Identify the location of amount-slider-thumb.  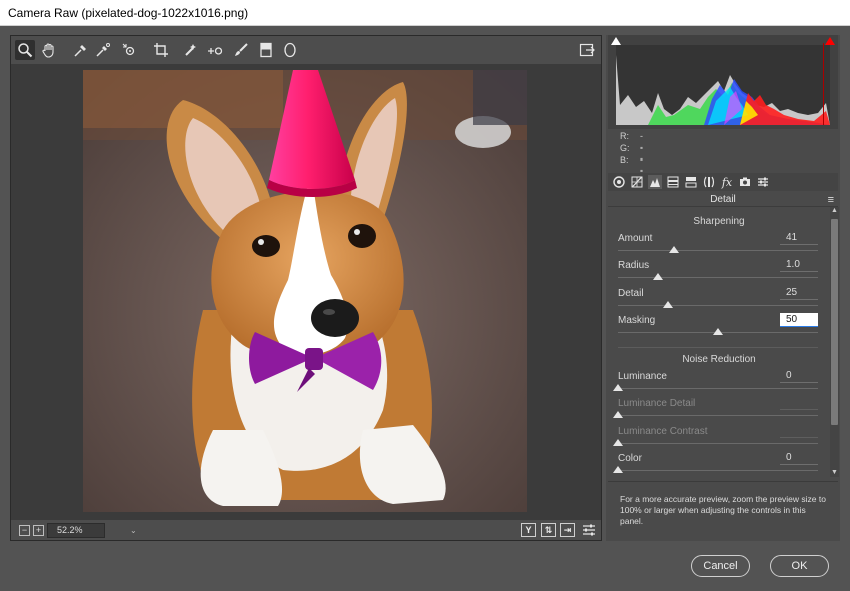
(674, 249).